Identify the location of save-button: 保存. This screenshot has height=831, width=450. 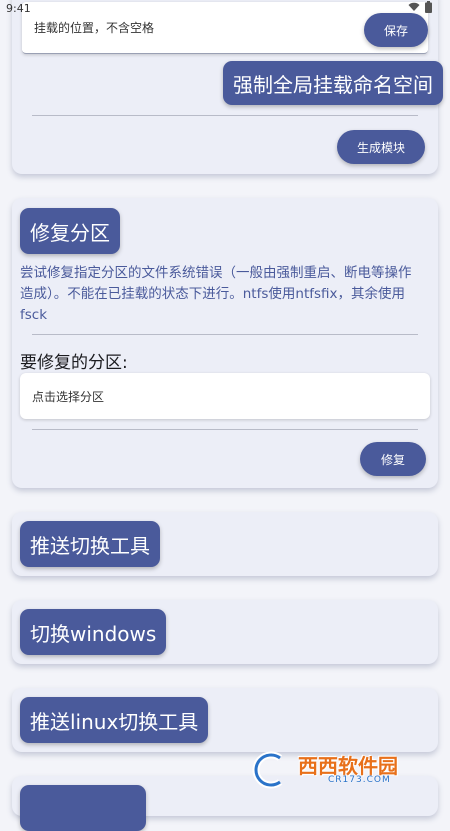
(396, 30).